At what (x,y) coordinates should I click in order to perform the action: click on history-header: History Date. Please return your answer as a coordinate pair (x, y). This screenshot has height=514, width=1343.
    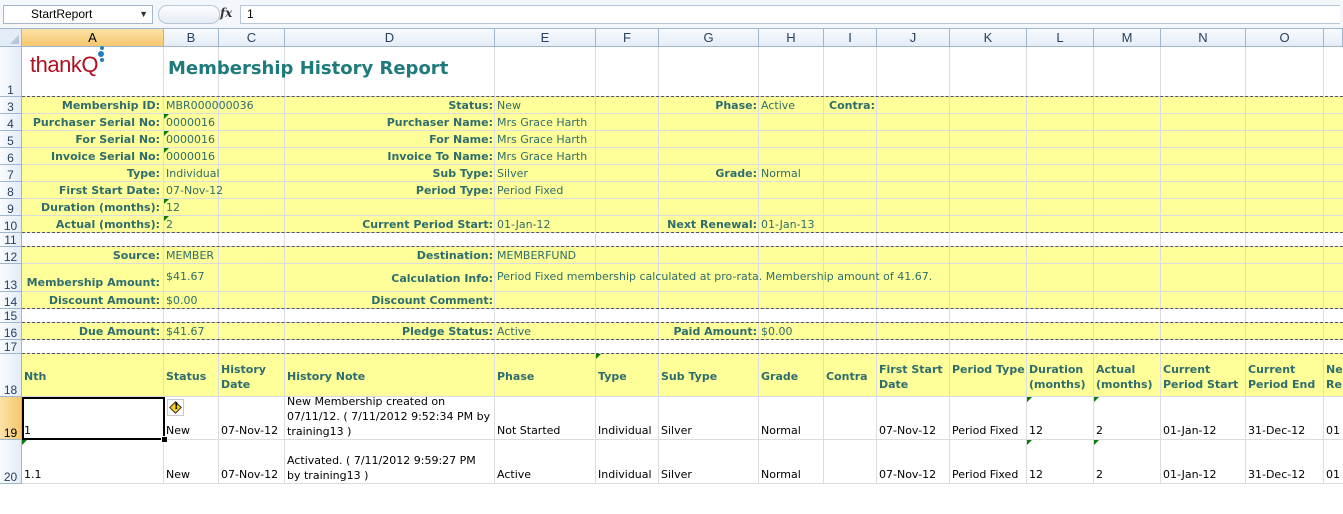
    Looking at the image, I should click on (243, 377).